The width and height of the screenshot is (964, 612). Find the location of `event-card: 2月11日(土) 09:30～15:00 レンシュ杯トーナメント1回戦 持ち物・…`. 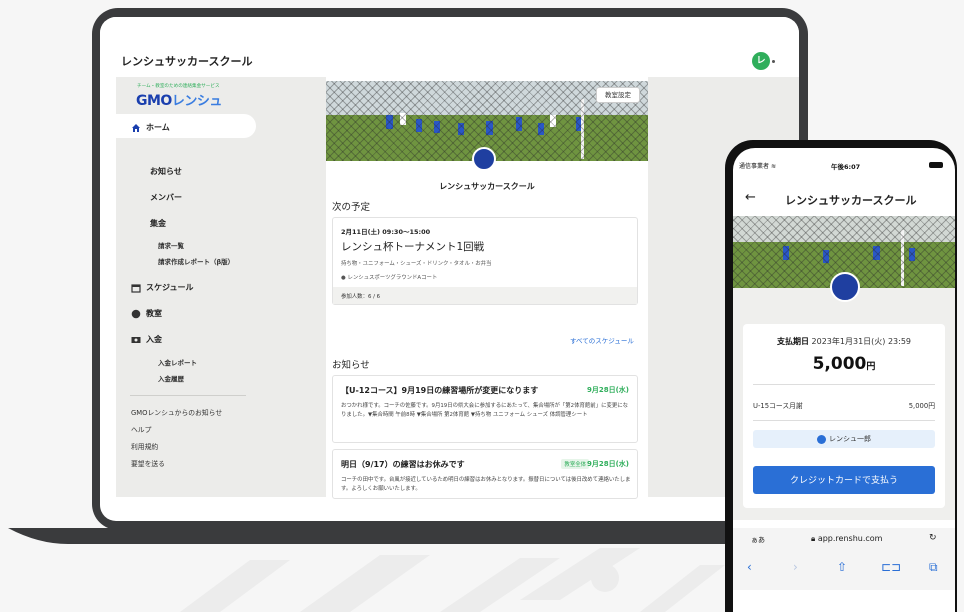

event-card: 2月11日(土) 09:30～15:00 レンシュ杯トーナメント1回戦 持ち物・… is located at coordinates (485, 261).